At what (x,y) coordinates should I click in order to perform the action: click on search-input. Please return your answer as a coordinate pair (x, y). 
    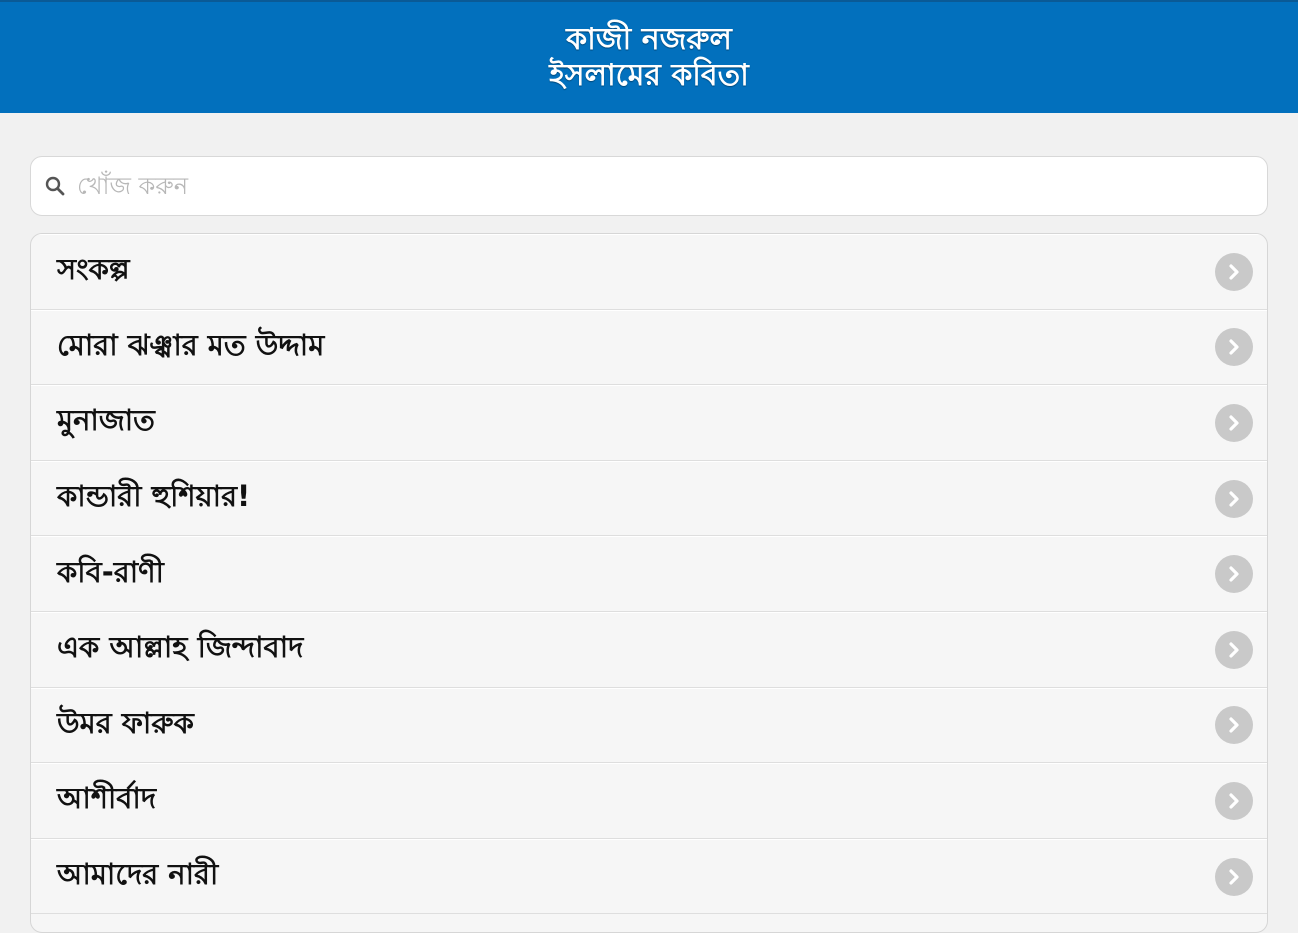
    Looking at the image, I should click on (670, 186).